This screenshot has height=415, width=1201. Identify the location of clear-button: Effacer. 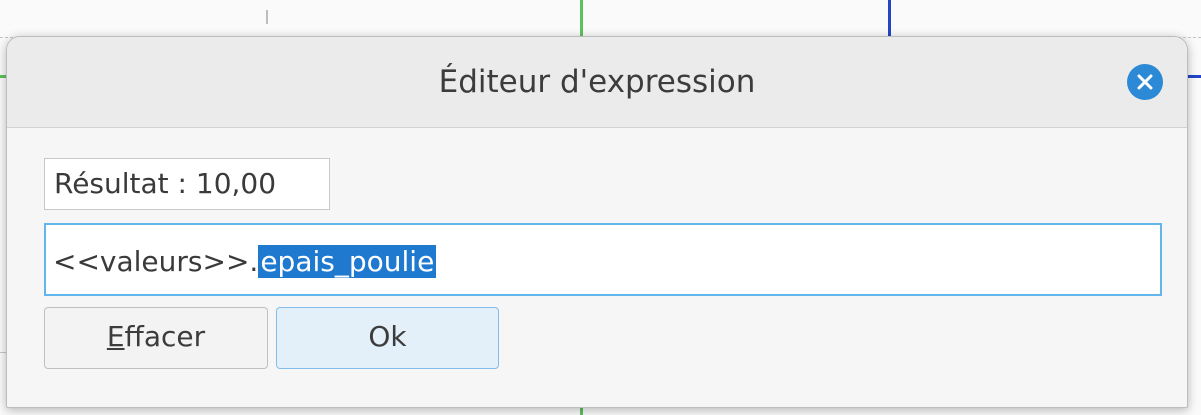
(156, 338).